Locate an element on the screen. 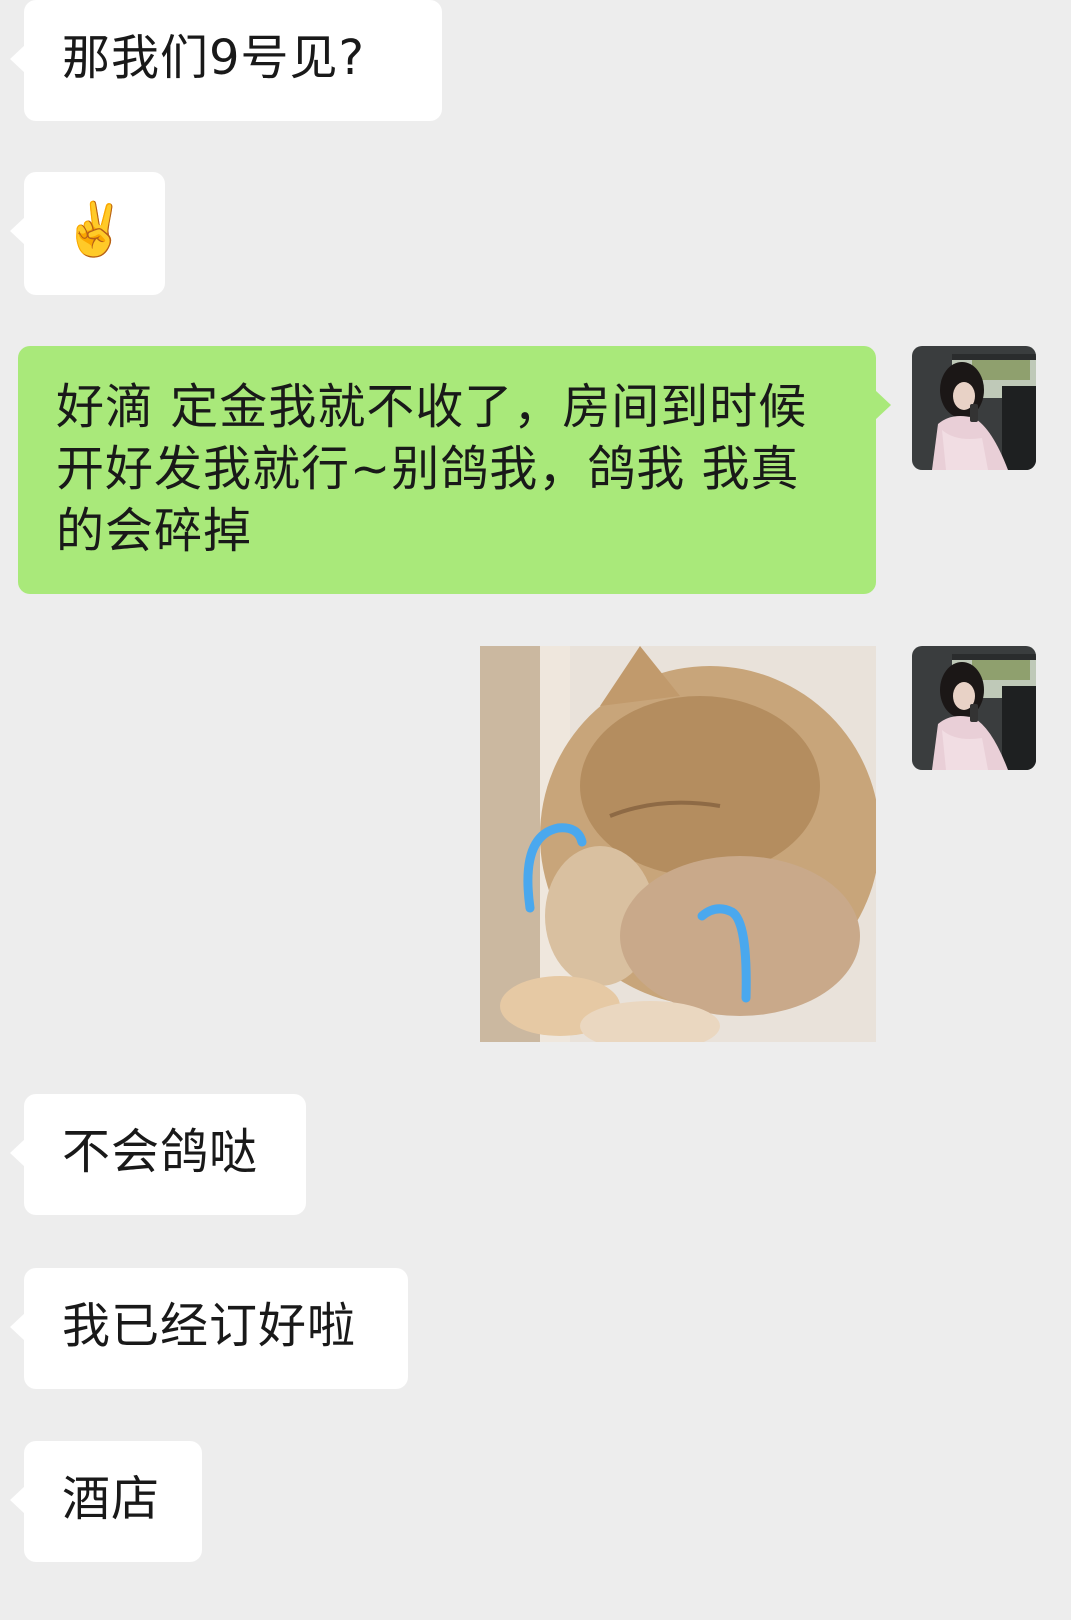  incoming-message-bubble: 酒店 is located at coordinates (106, 1501).